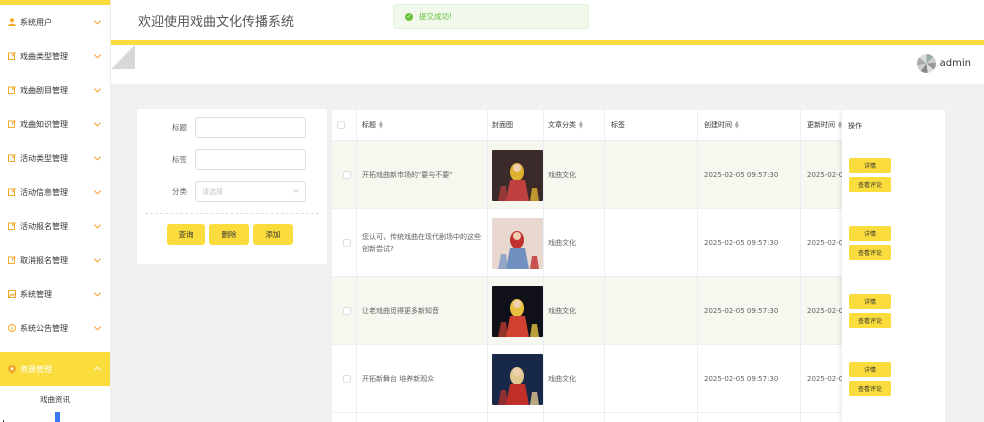 This screenshot has height=422, width=984. What do you see at coordinates (855, 125) in the screenshot?
I see `col-ops-label: 操作` at bounding box center [855, 125].